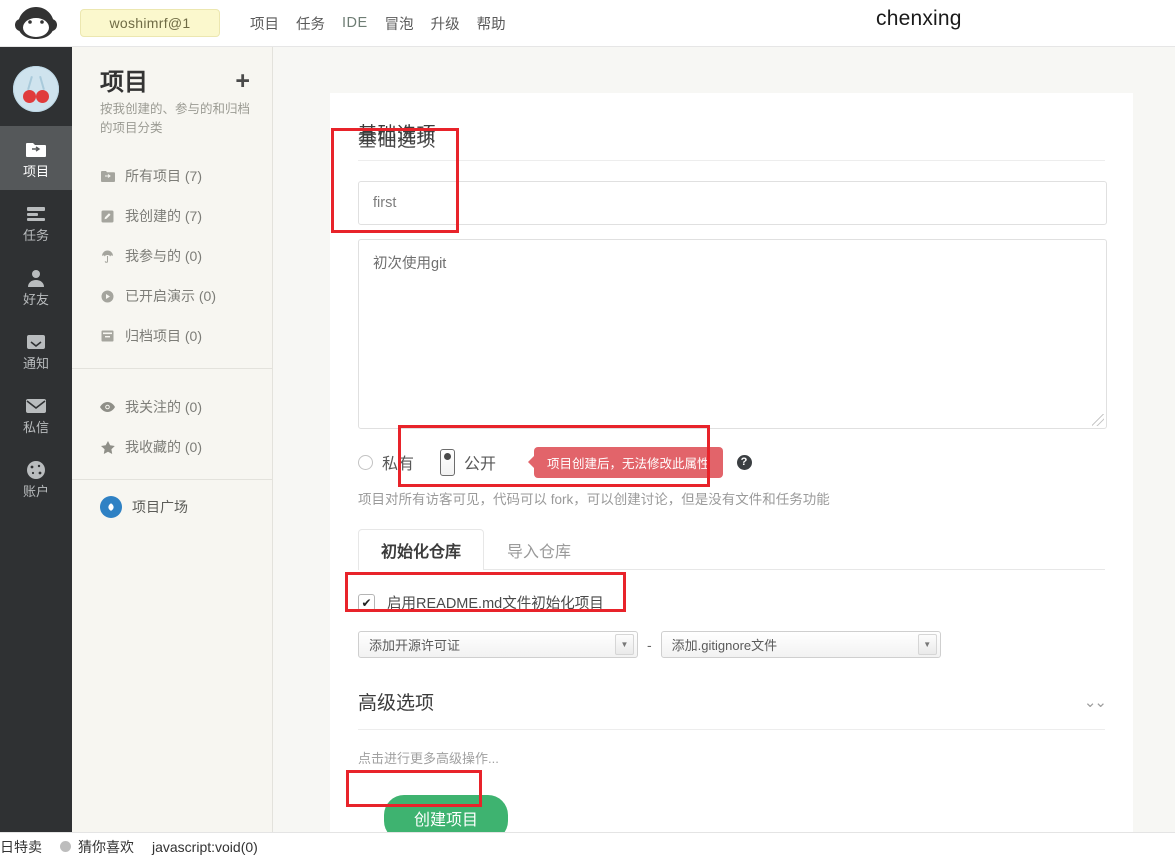 This screenshot has width=1175, height=860. I want to click on readme-checkbox-label: 启用README.md文件初始化项目, so click(495, 604).